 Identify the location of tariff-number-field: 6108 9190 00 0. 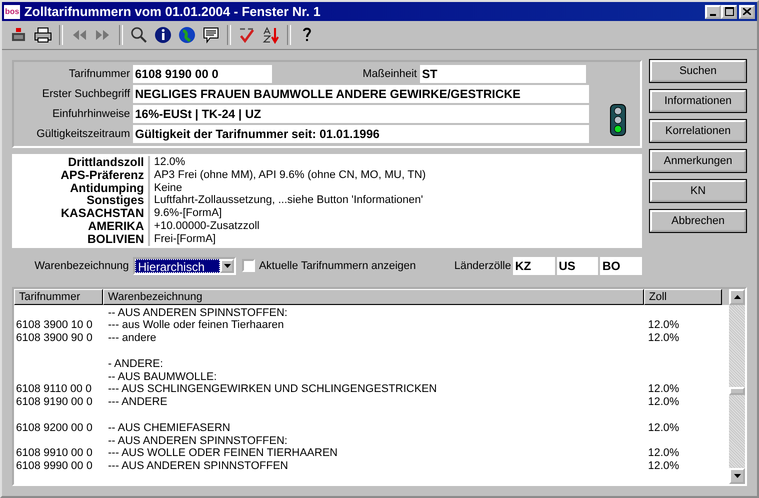
(202, 74).